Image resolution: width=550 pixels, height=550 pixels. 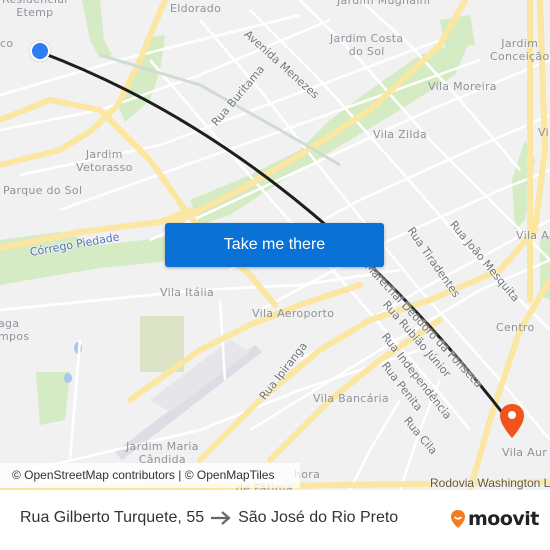 What do you see at coordinates (525, 452) in the screenshot?
I see `label-vila-aurora: Vila Aur` at bounding box center [525, 452].